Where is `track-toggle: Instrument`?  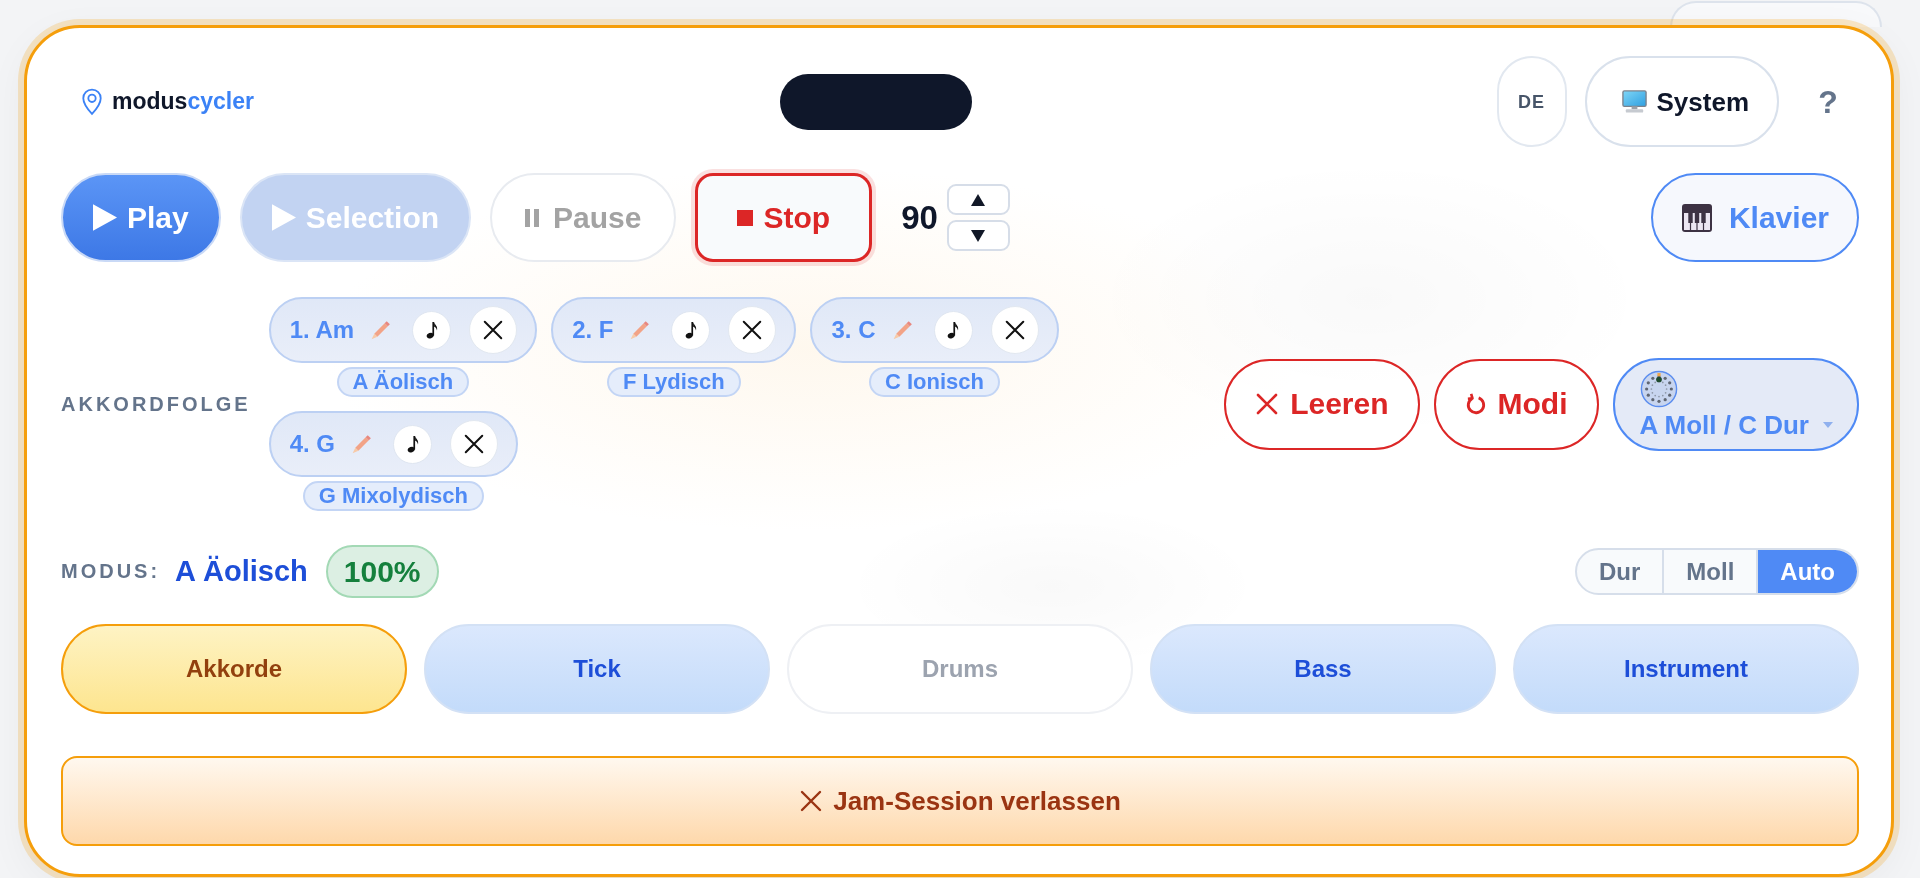 track-toggle: Instrument is located at coordinates (1686, 669).